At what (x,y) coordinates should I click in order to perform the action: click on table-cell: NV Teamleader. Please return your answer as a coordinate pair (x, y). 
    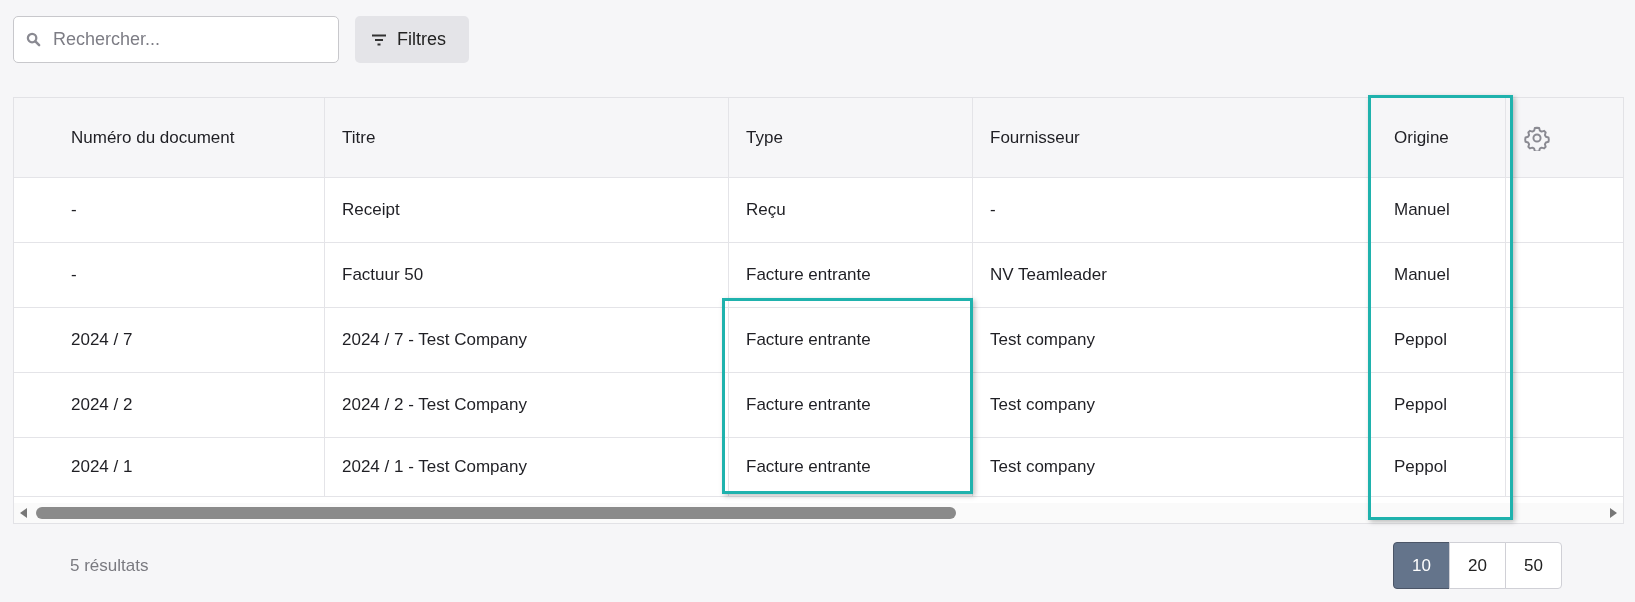
    Looking at the image, I should click on (1171, 275).